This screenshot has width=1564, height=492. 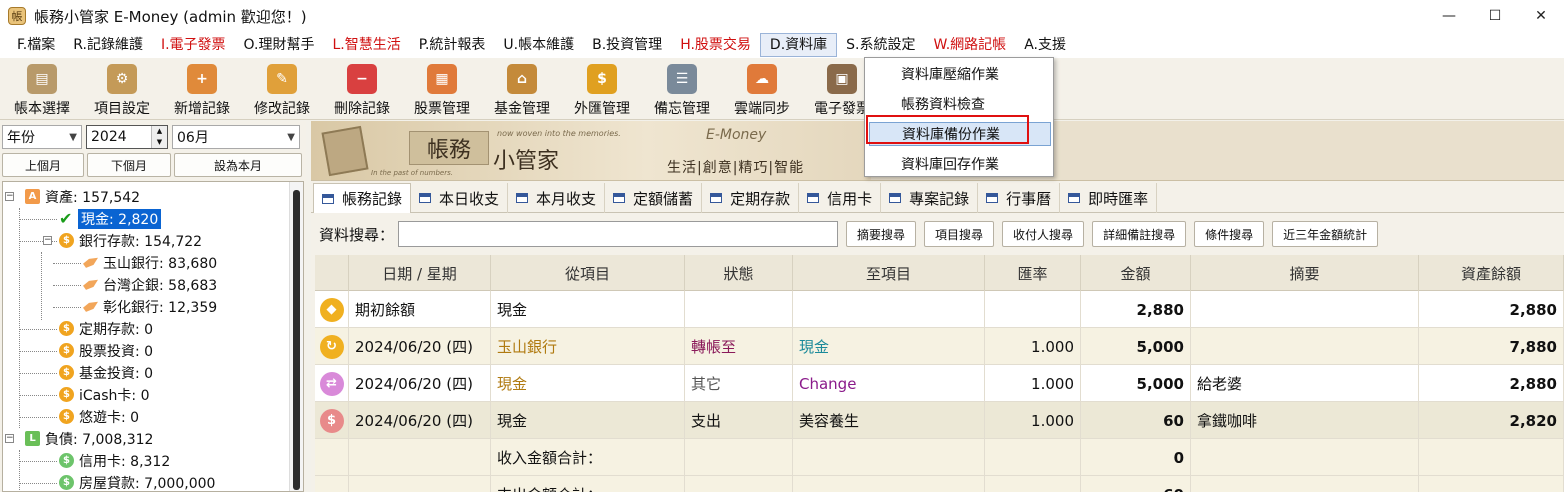 I want to click on tree-node: 彰化銀行: 12,359, so click(x=150, y=306).